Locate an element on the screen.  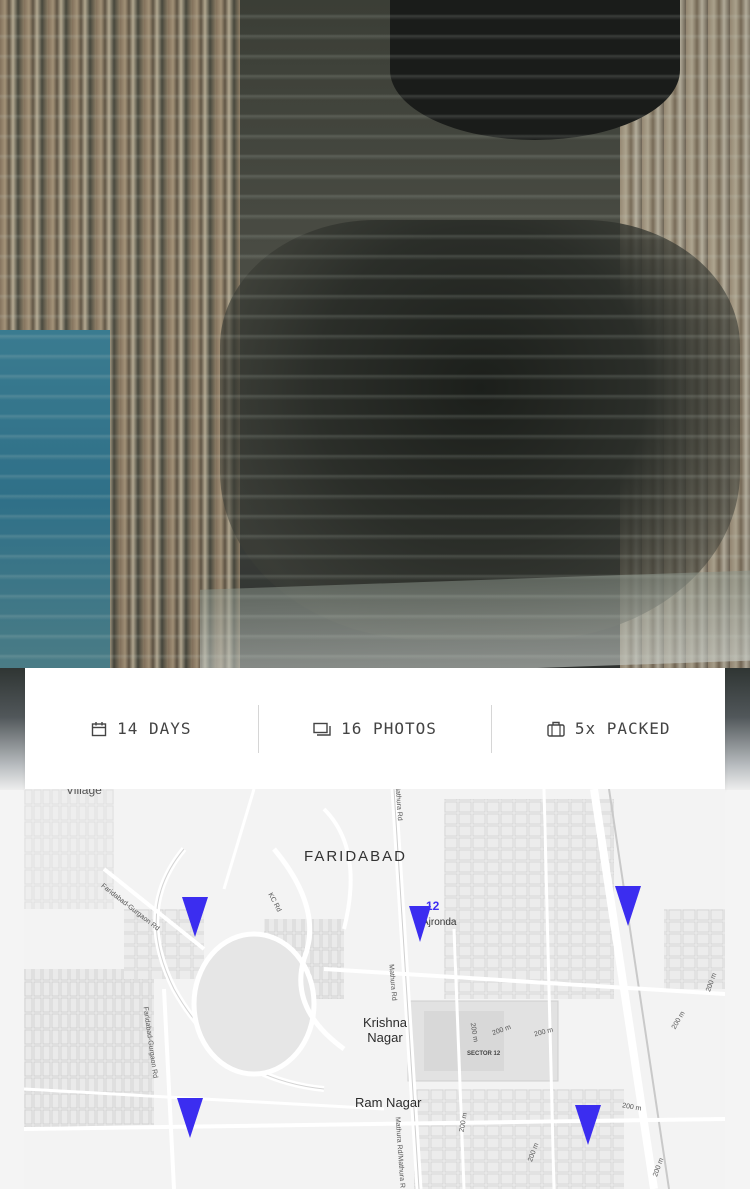
stat-days: 14 DAYS is located at coordinates (141, 729).